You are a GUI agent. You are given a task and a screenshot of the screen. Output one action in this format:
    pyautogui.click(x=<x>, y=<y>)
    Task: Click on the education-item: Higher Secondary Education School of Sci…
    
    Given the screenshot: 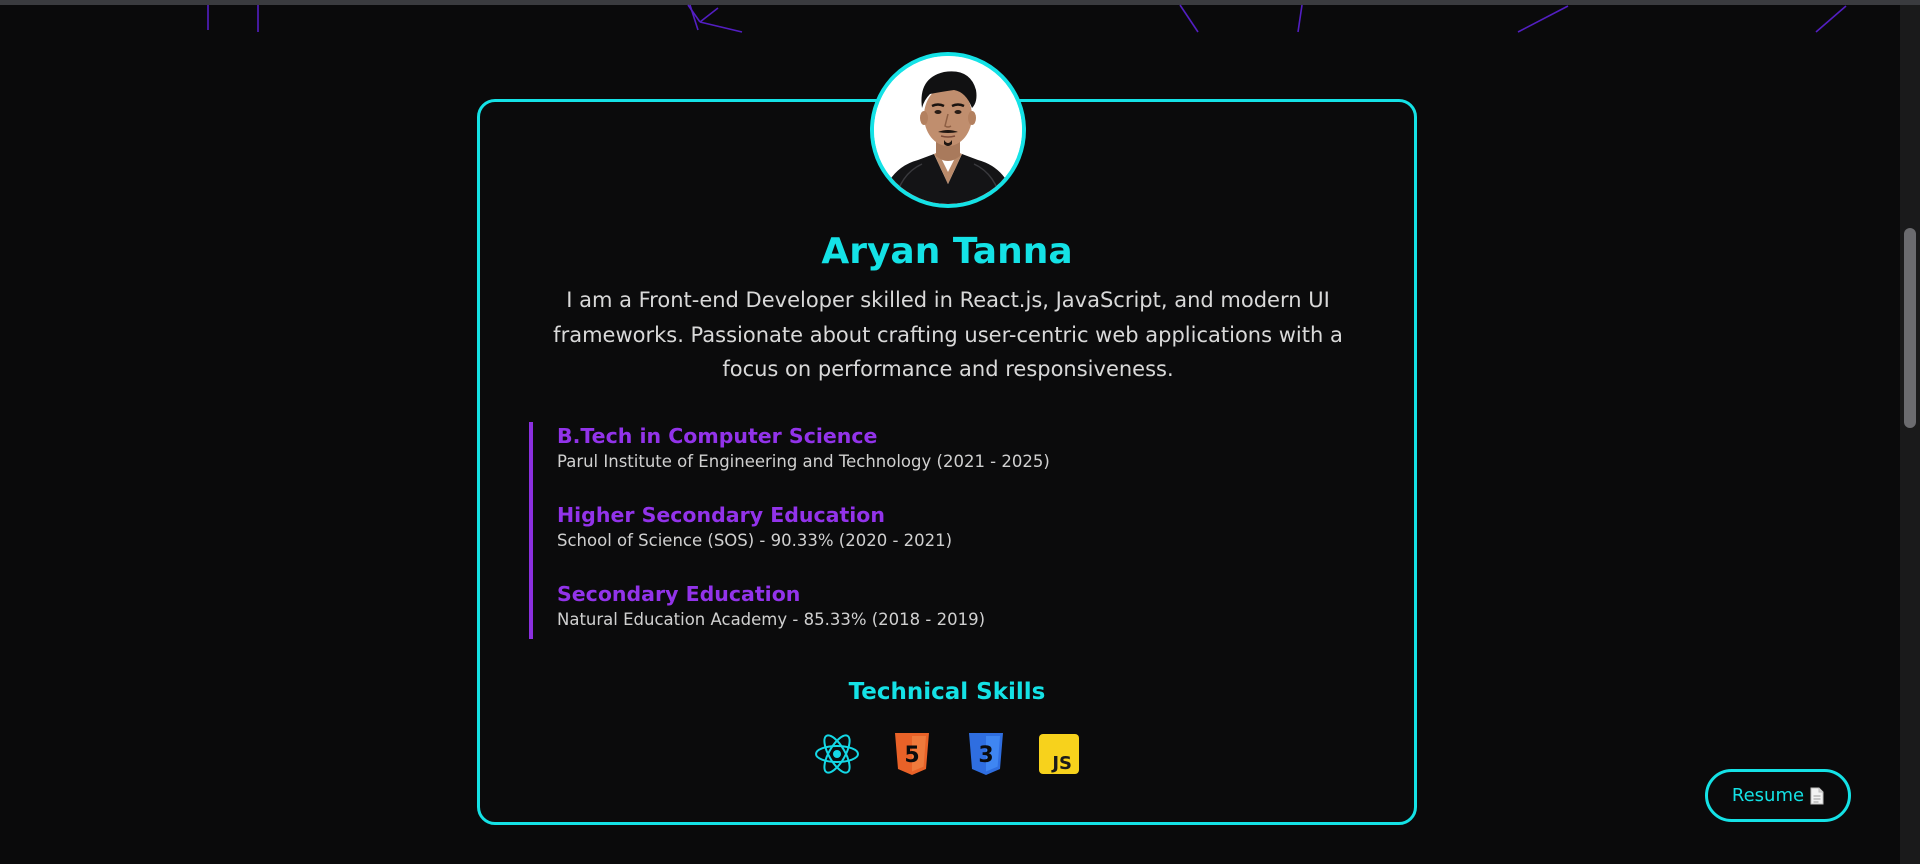 What is the action you would take?
    pyautogui.click(x=754, y=527)
    